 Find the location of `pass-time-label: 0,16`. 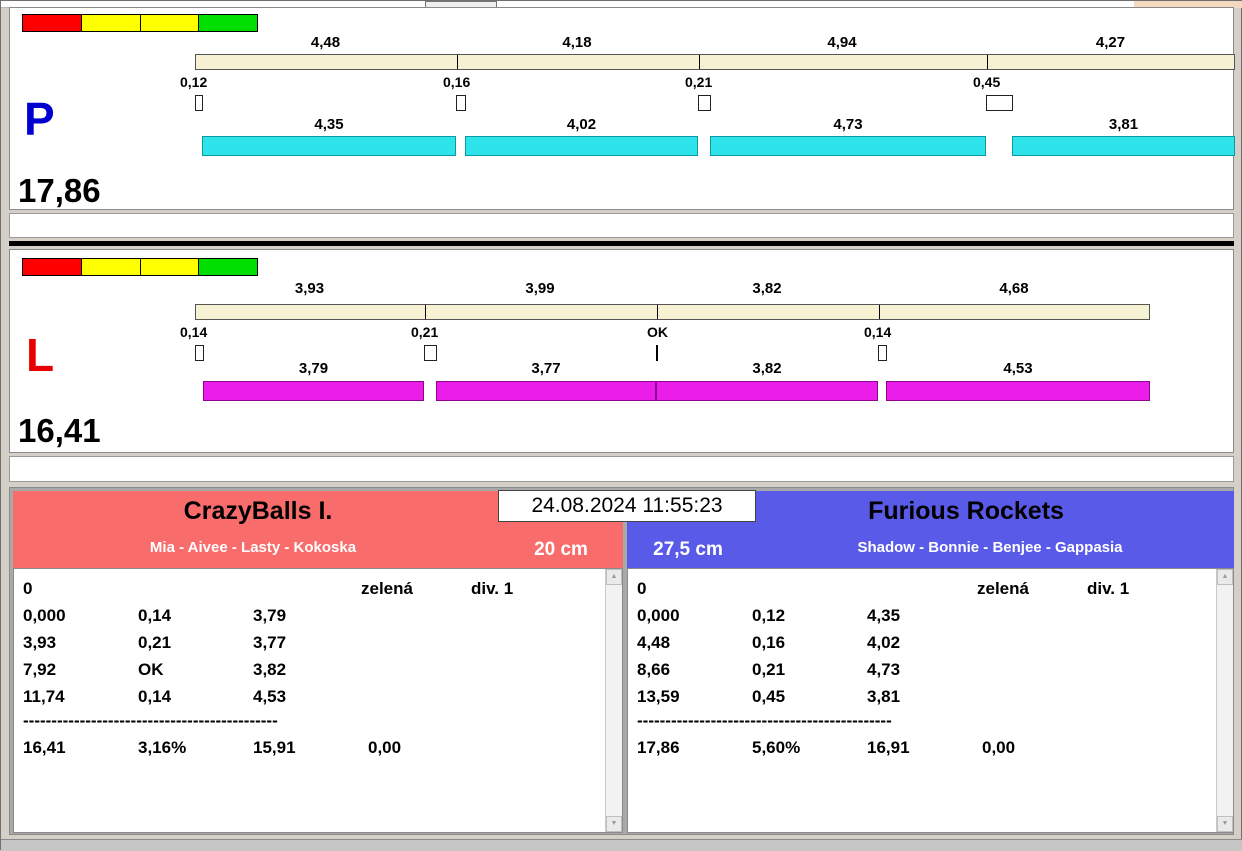

pass-time-label: 0,16 is located at coordinates (457, 82).